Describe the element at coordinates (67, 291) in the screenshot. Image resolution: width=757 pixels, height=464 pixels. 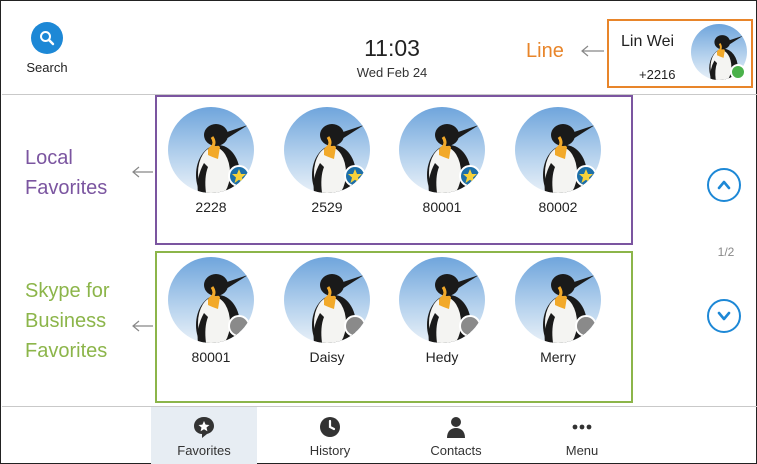
I see `skype-favorites-callout-line1: Skype for` at that location.